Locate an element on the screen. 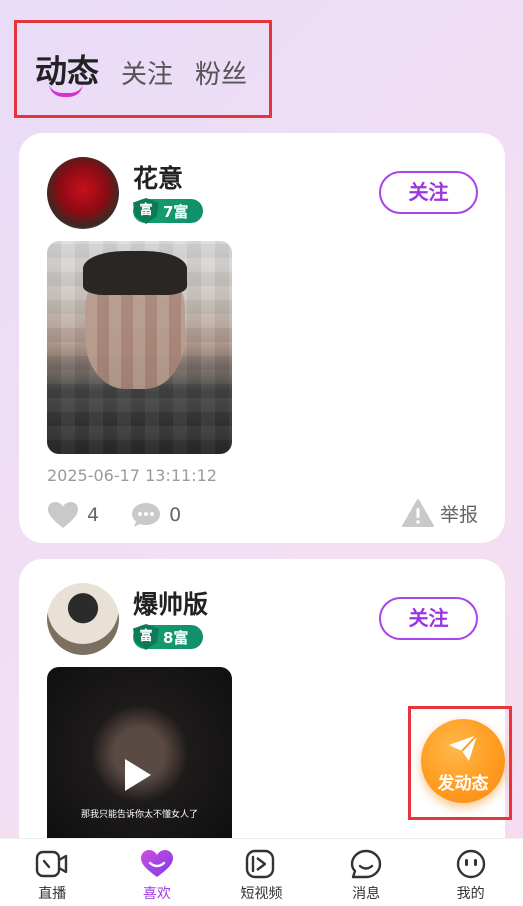 Image resolution: width=523 pixels, height=906 pixels. nav-label-live: 直播 is located at coordinates (52, 894).